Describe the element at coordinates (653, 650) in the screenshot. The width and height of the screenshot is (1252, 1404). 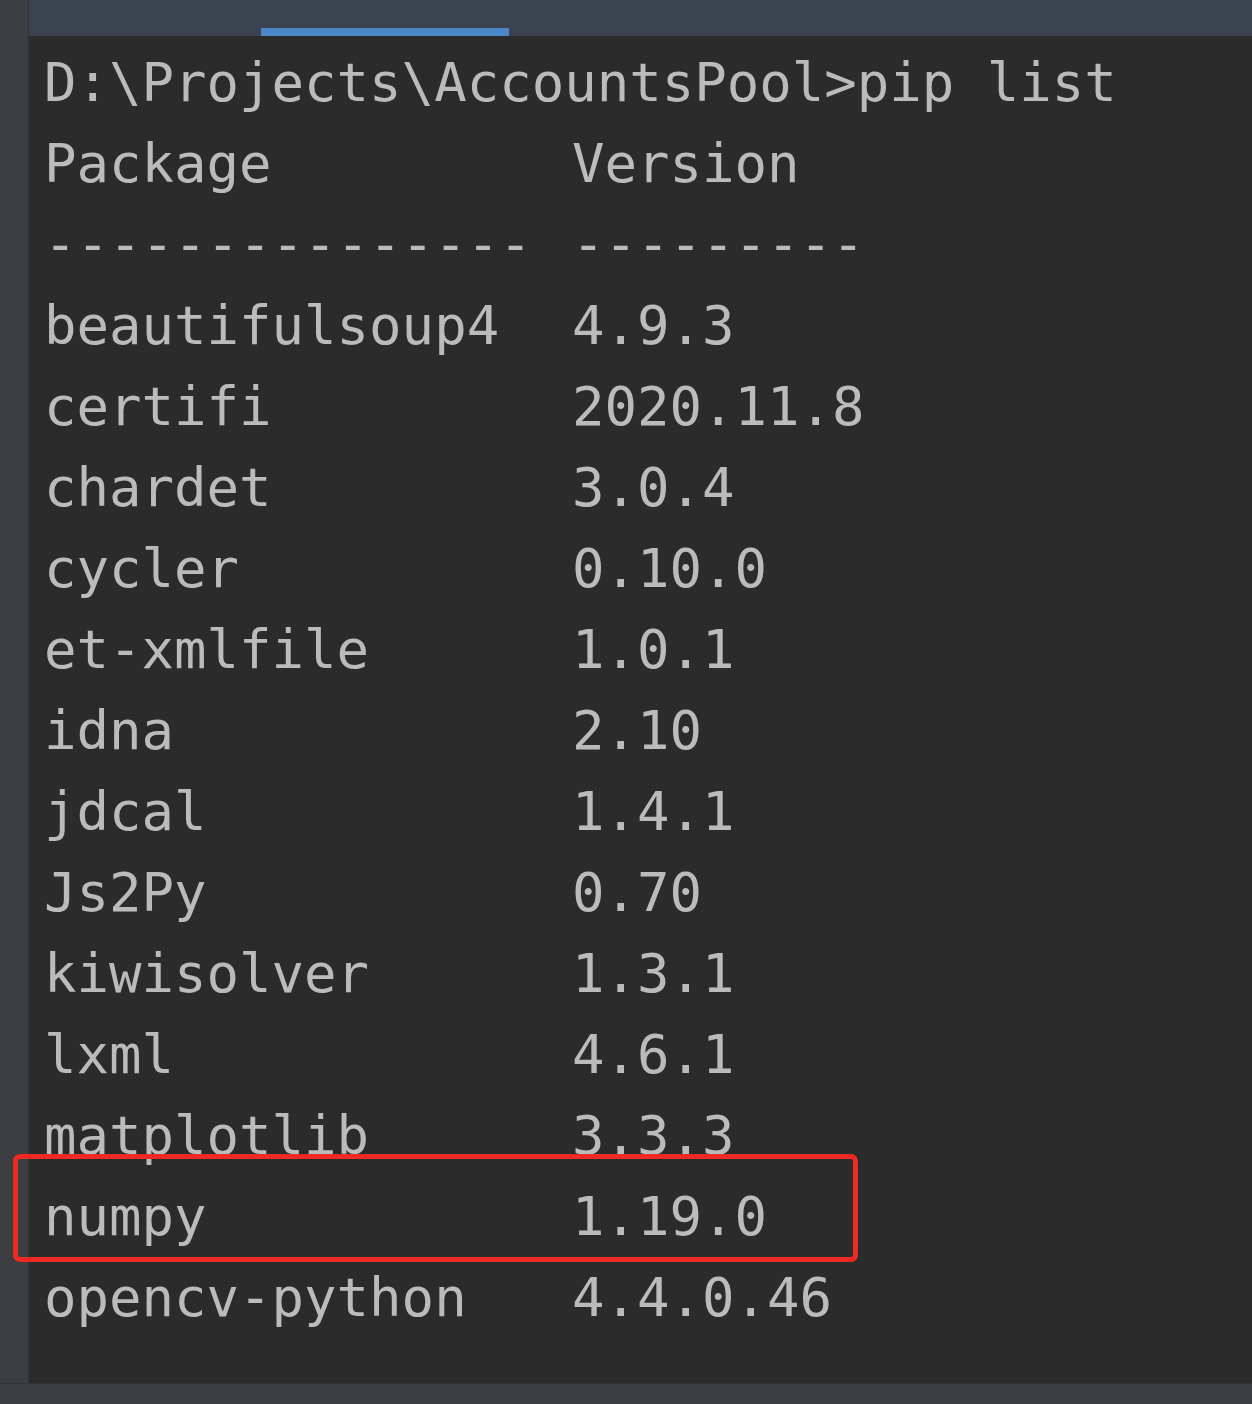
I see `package-version: 1.0.1` at that location.